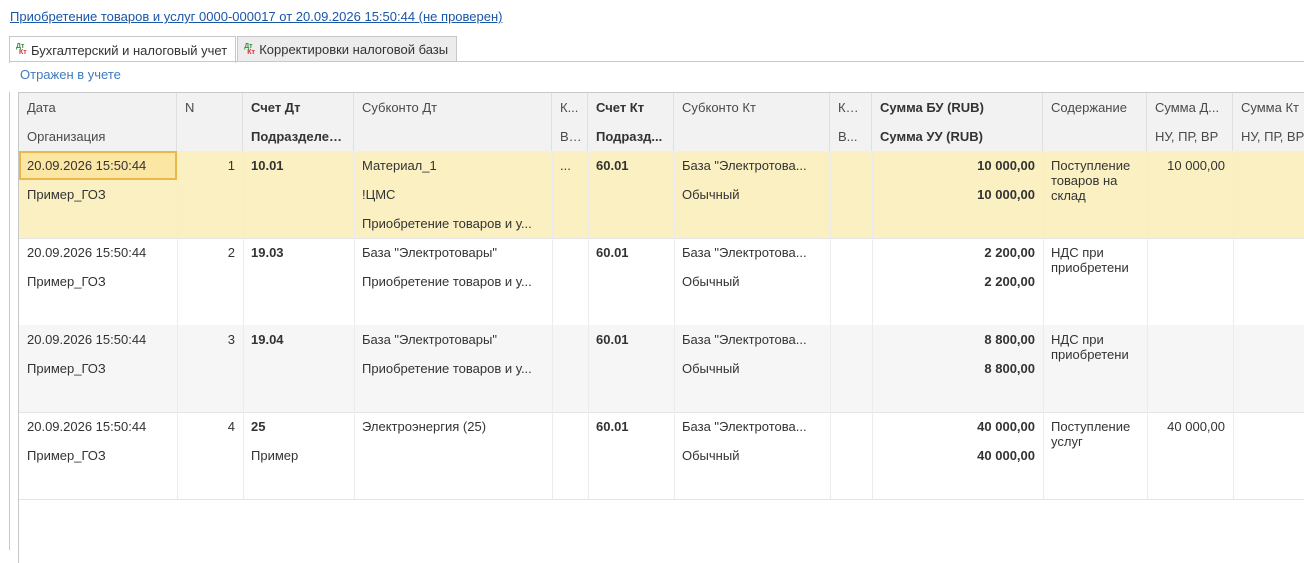 The image size is (1304, 563). I want to click on debit-subconto-cell, so click(453, 455).